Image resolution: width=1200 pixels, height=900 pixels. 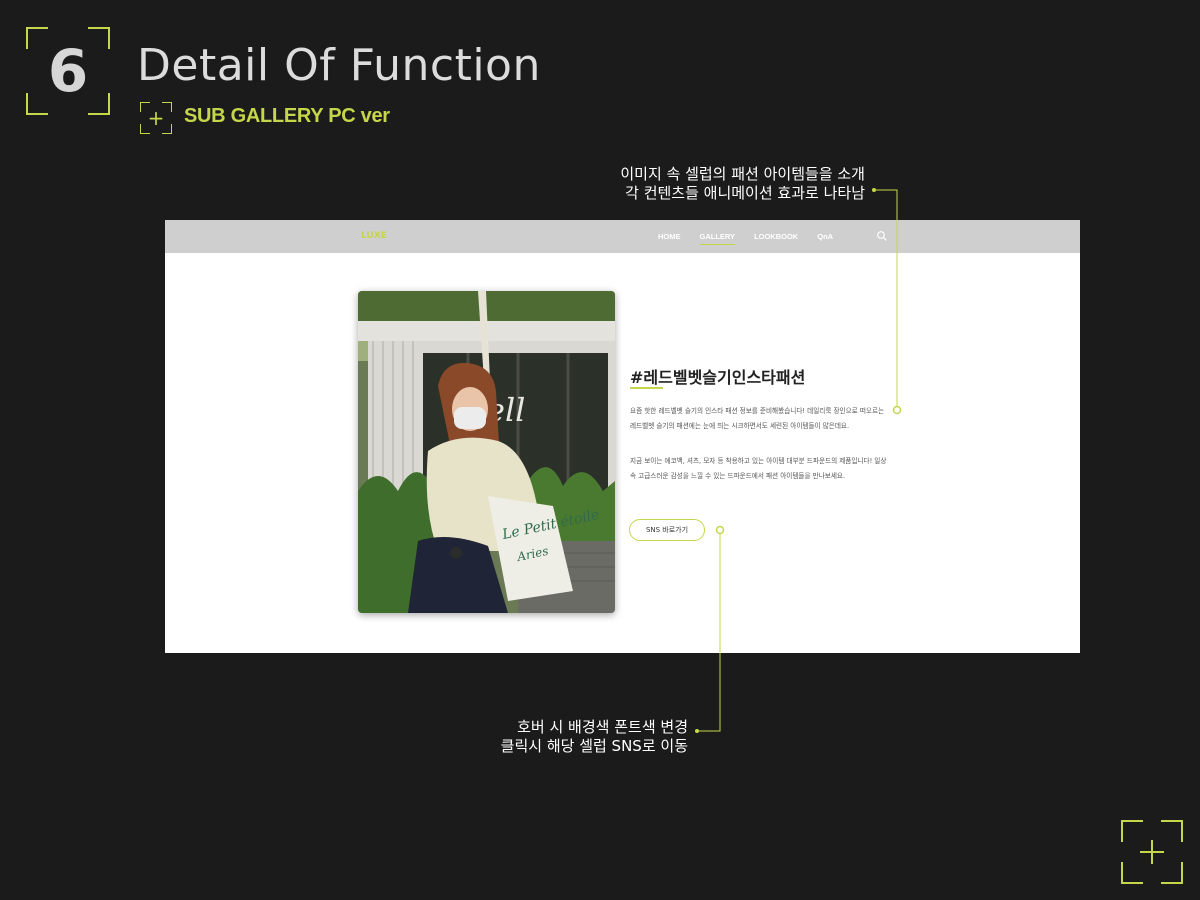 I want to click on nav-item-lookbook: LOOKBOOK, so click(x=776, y=236).